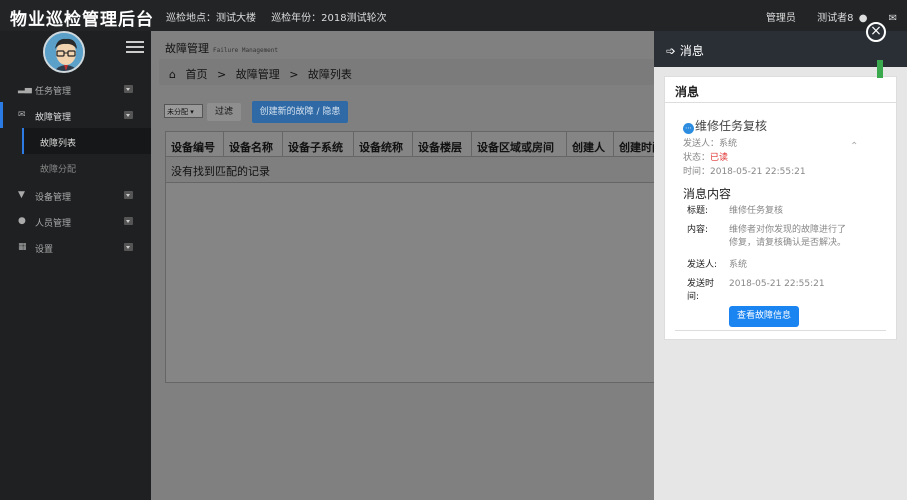  Describe the element at coordinates (719, 158) in the screenshot. I see `message-status-value: 已读` at that location.